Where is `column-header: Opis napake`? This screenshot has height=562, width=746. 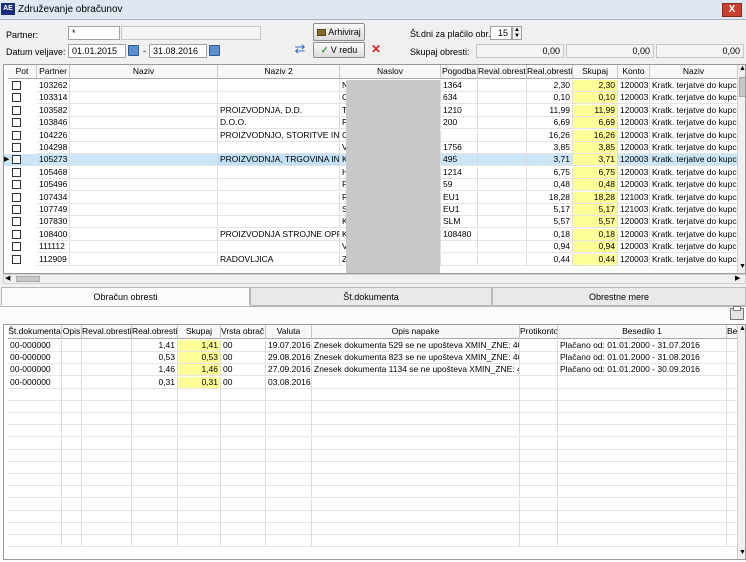
column-header: Opis napake is located at coordinates (416, 332).